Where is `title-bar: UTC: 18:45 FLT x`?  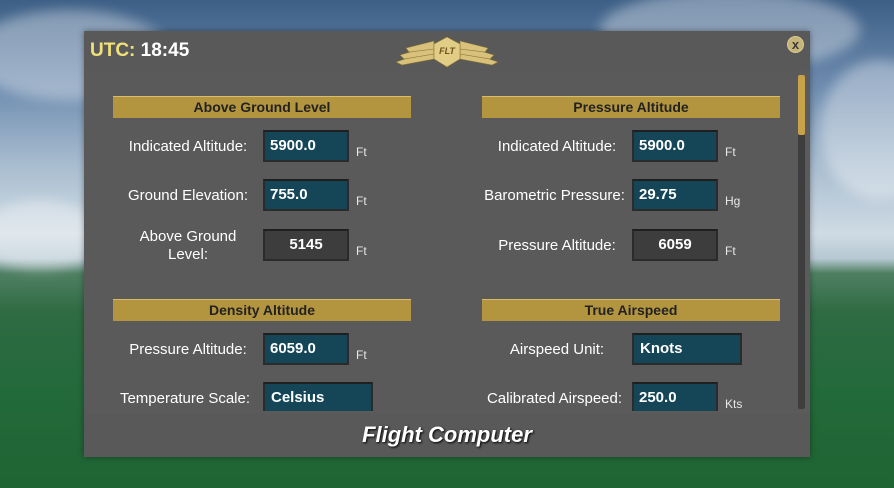
title-bar: UTC: 18:45 FLT x is located at coordinates (447, 51).